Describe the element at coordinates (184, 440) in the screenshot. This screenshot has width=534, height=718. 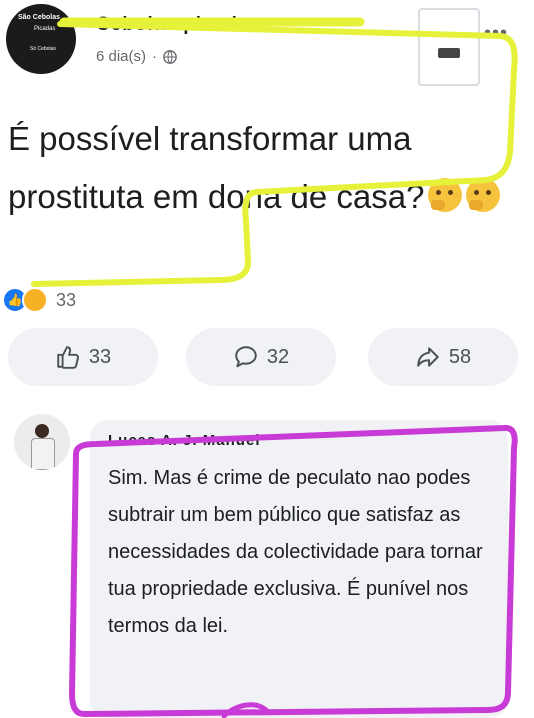
I see `commenter-name: Lucas A. J. Manuel` at that location.